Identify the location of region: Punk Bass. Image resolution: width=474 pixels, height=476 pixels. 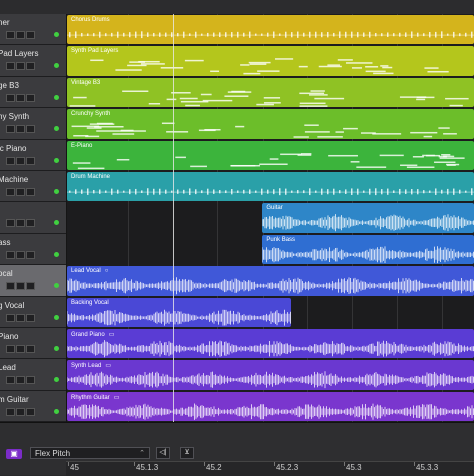
(368, 249).